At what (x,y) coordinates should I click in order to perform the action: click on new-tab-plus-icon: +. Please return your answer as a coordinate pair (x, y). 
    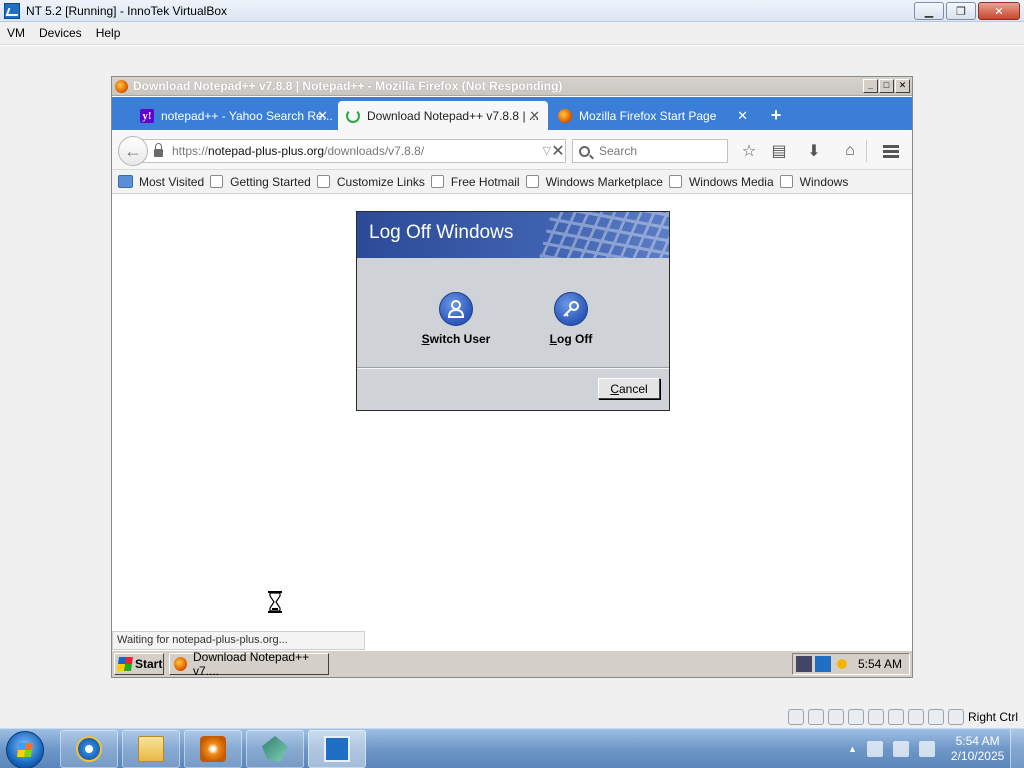
    Looking at the image, I should click on (776, 115).